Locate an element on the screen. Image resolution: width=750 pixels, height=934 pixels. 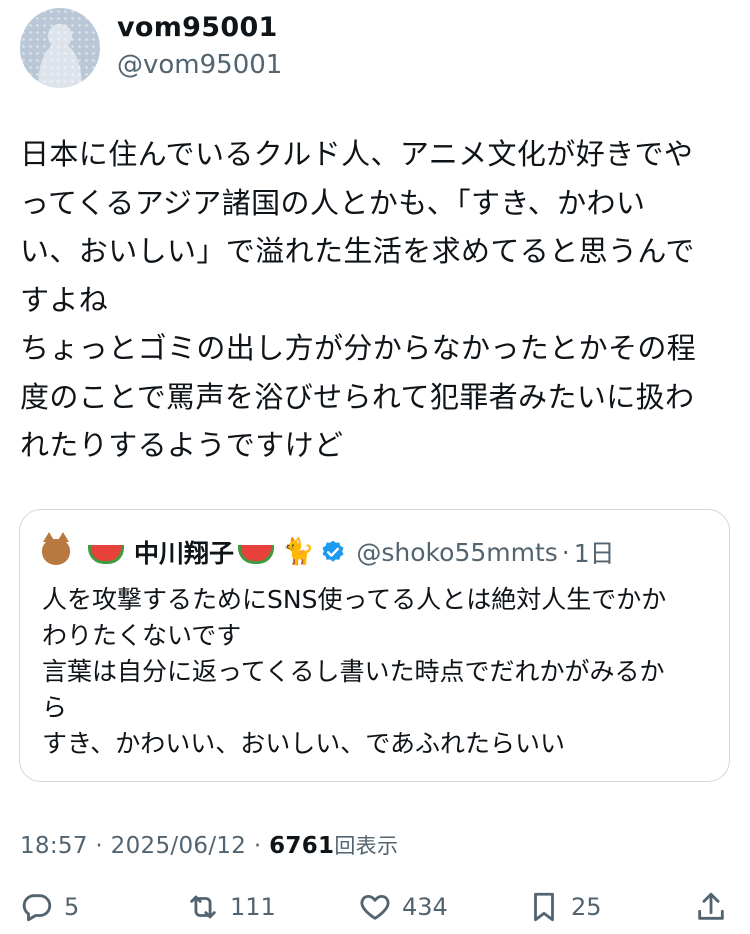
share-icon is located at coordinates (711, 906).